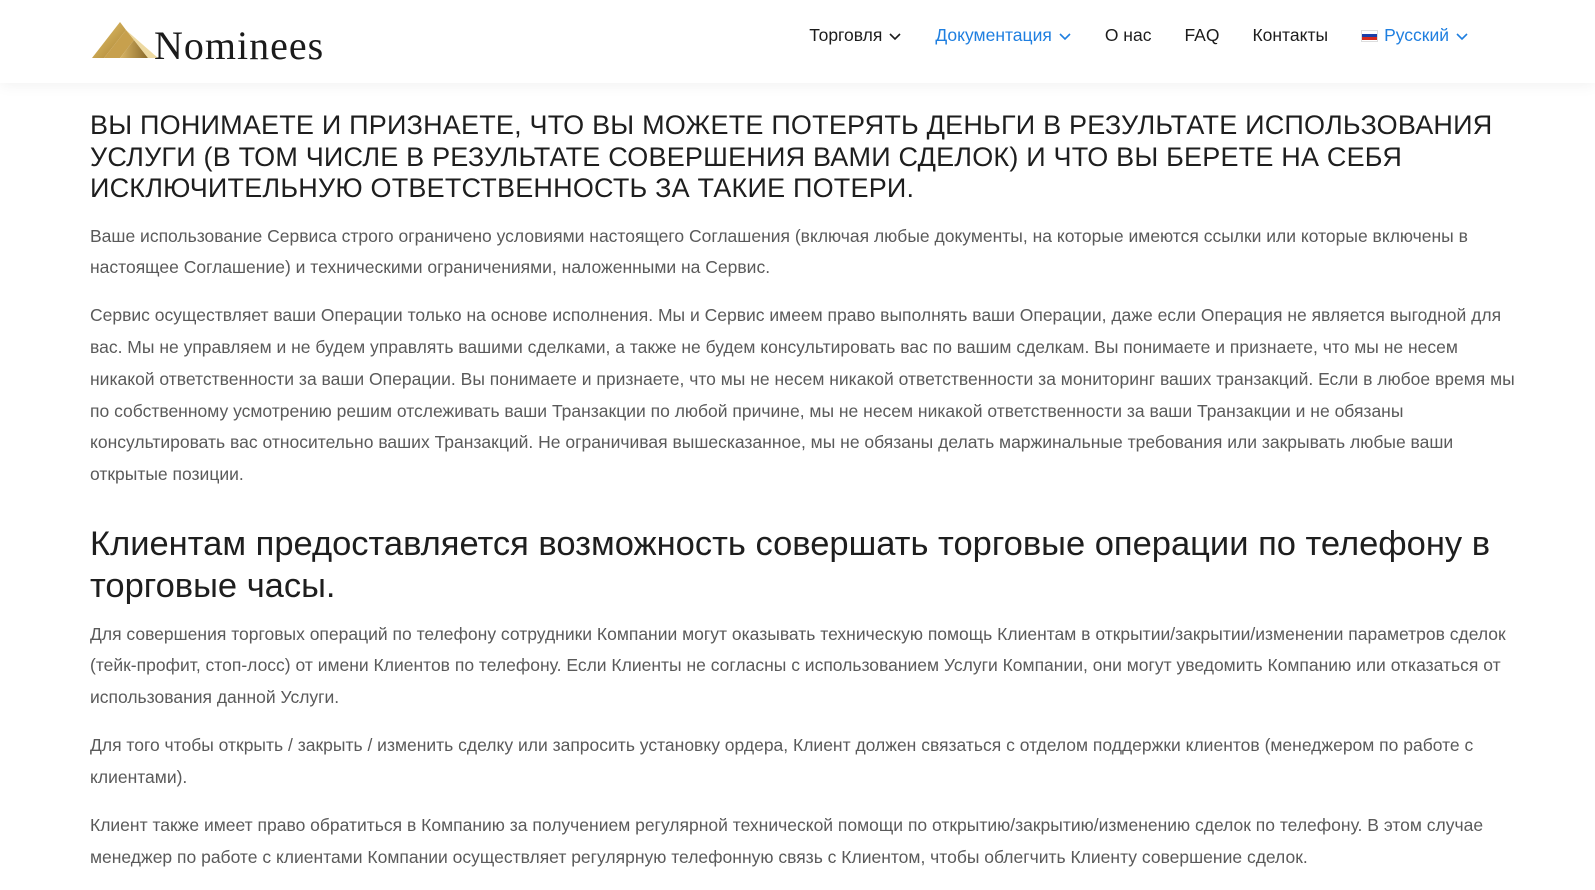 The image size is (1595, 890). I want to click on logo: Nominees, so click(207, 39).